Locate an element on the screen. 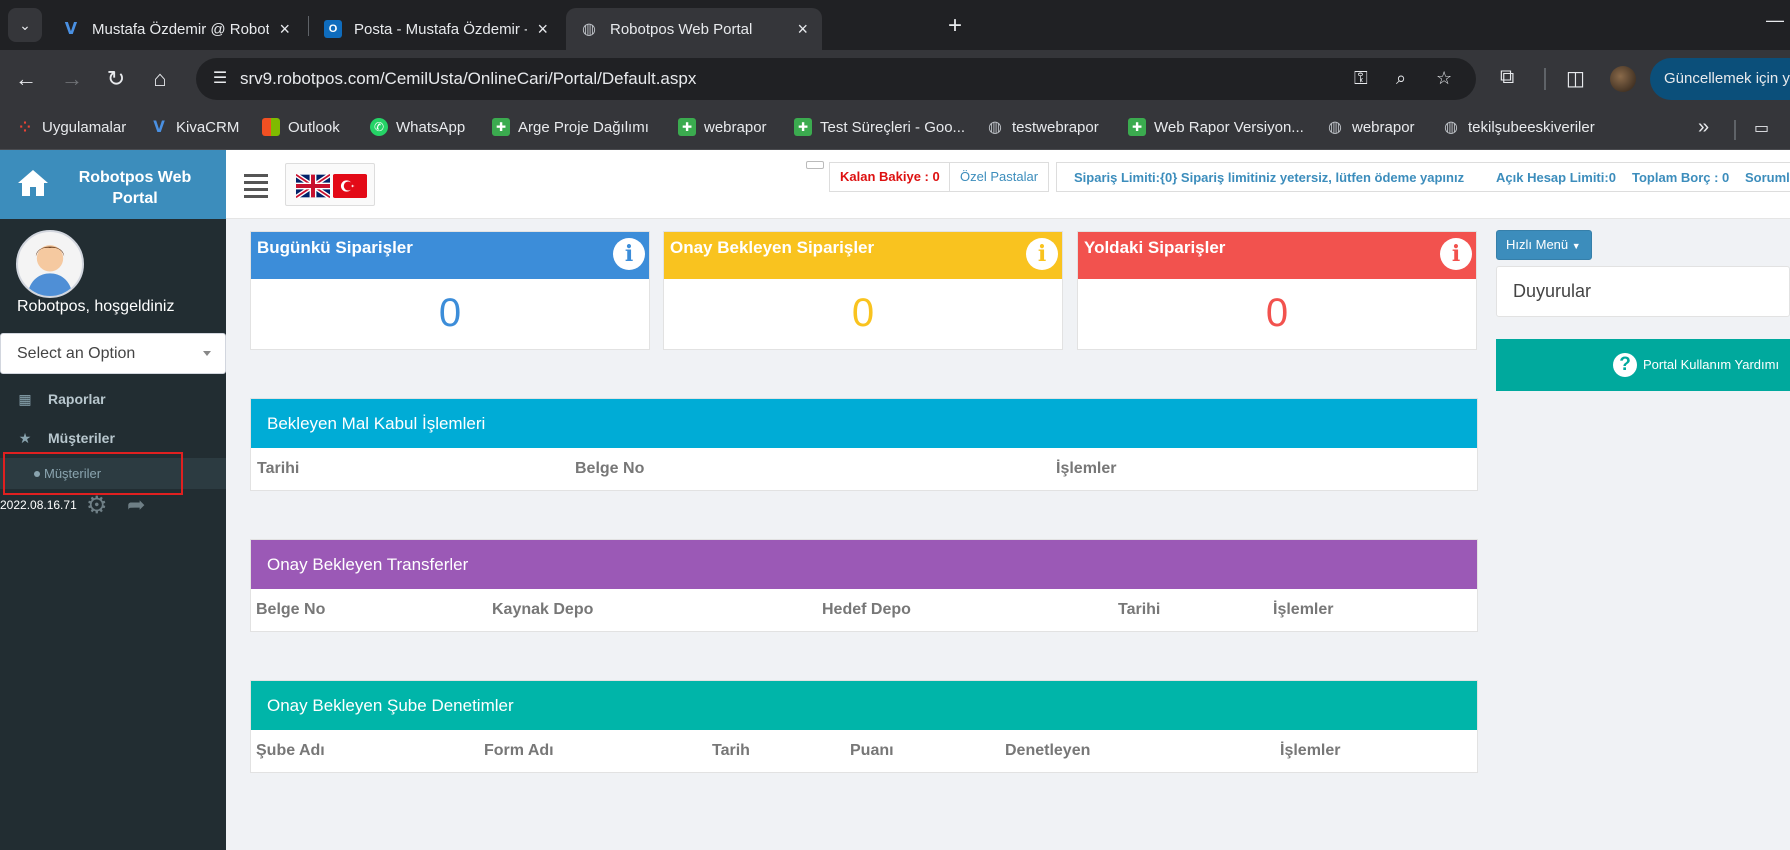 This screenshot has height=850, width=1790. quick-menu-button: Hızlı Menü ▼ is located at coordinates (1544, 245).